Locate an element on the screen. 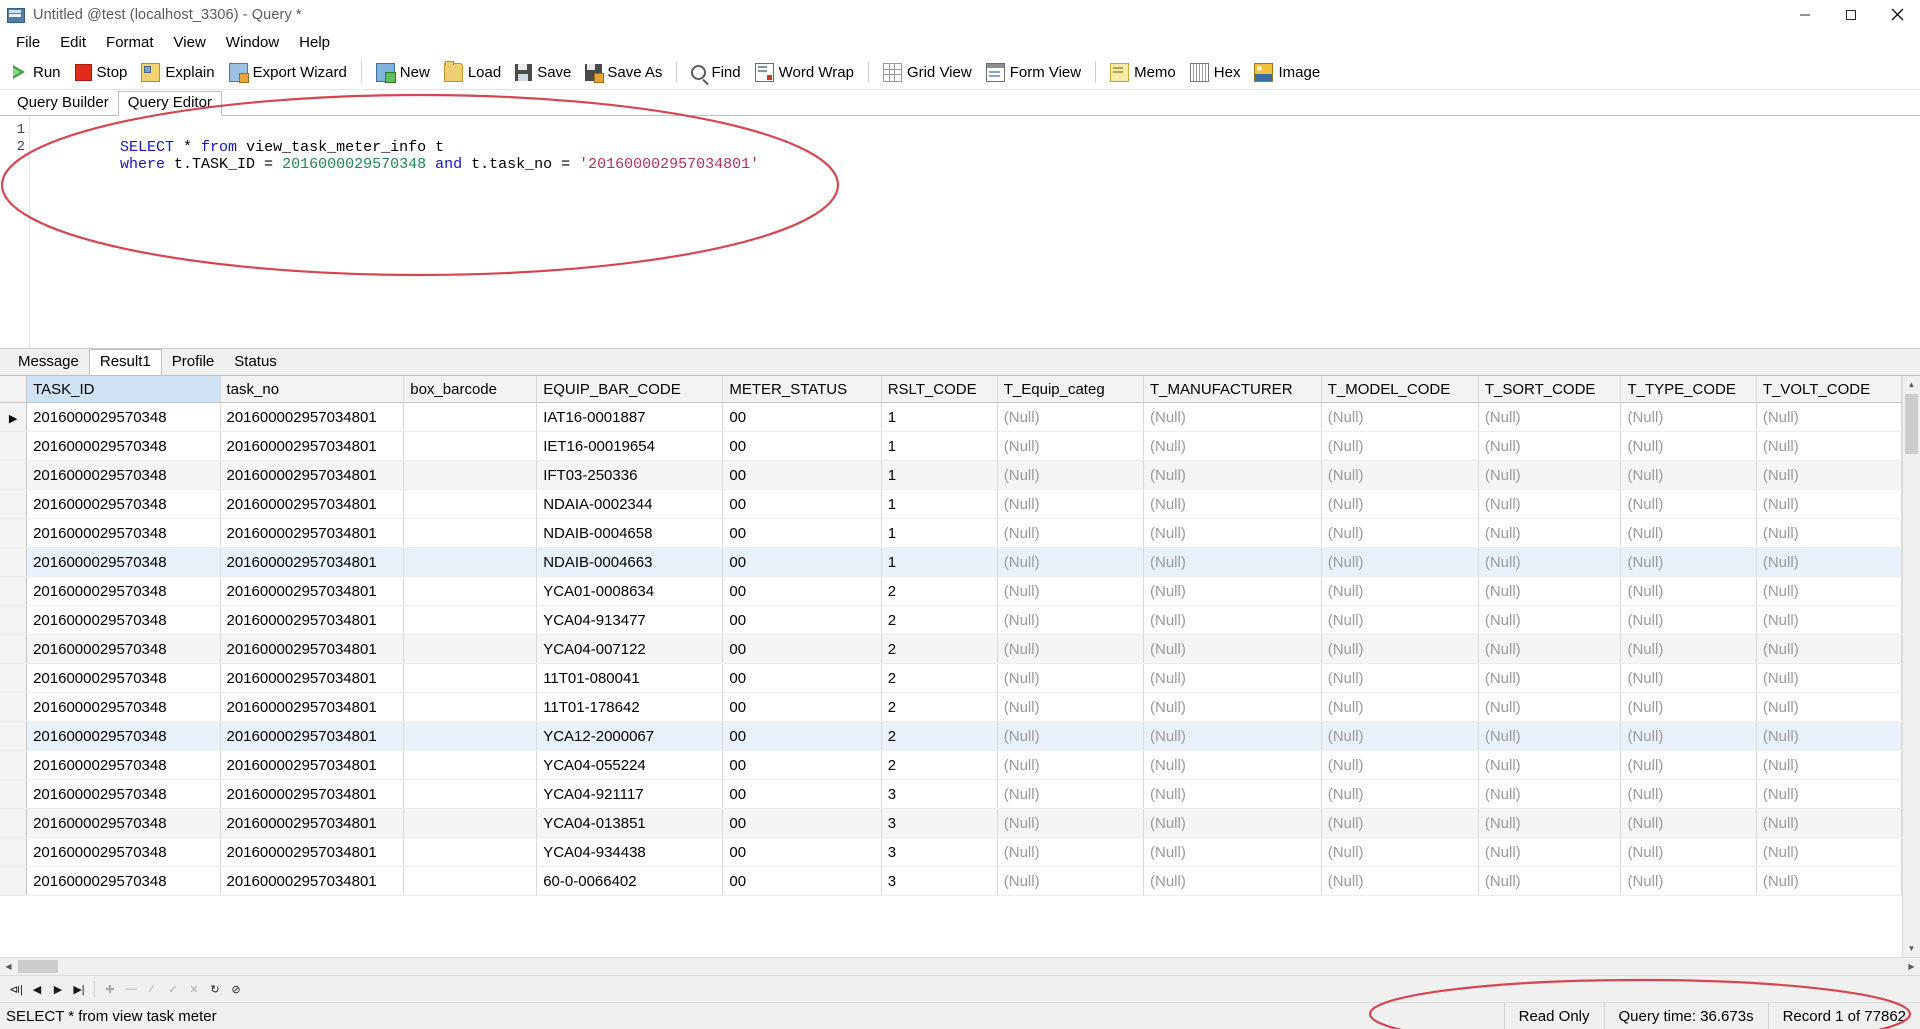 The image size is (1920, 1029). explain-button: Explain is located at coordinates (177, 72).